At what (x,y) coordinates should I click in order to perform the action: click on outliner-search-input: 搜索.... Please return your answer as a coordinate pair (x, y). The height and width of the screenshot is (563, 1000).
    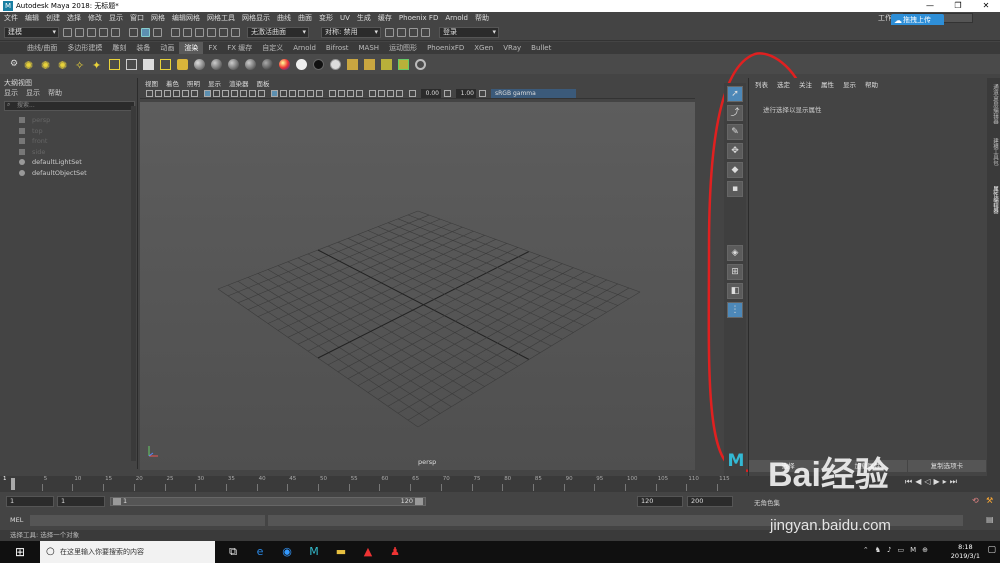
    Looking at the image, I should click on (69, 106).